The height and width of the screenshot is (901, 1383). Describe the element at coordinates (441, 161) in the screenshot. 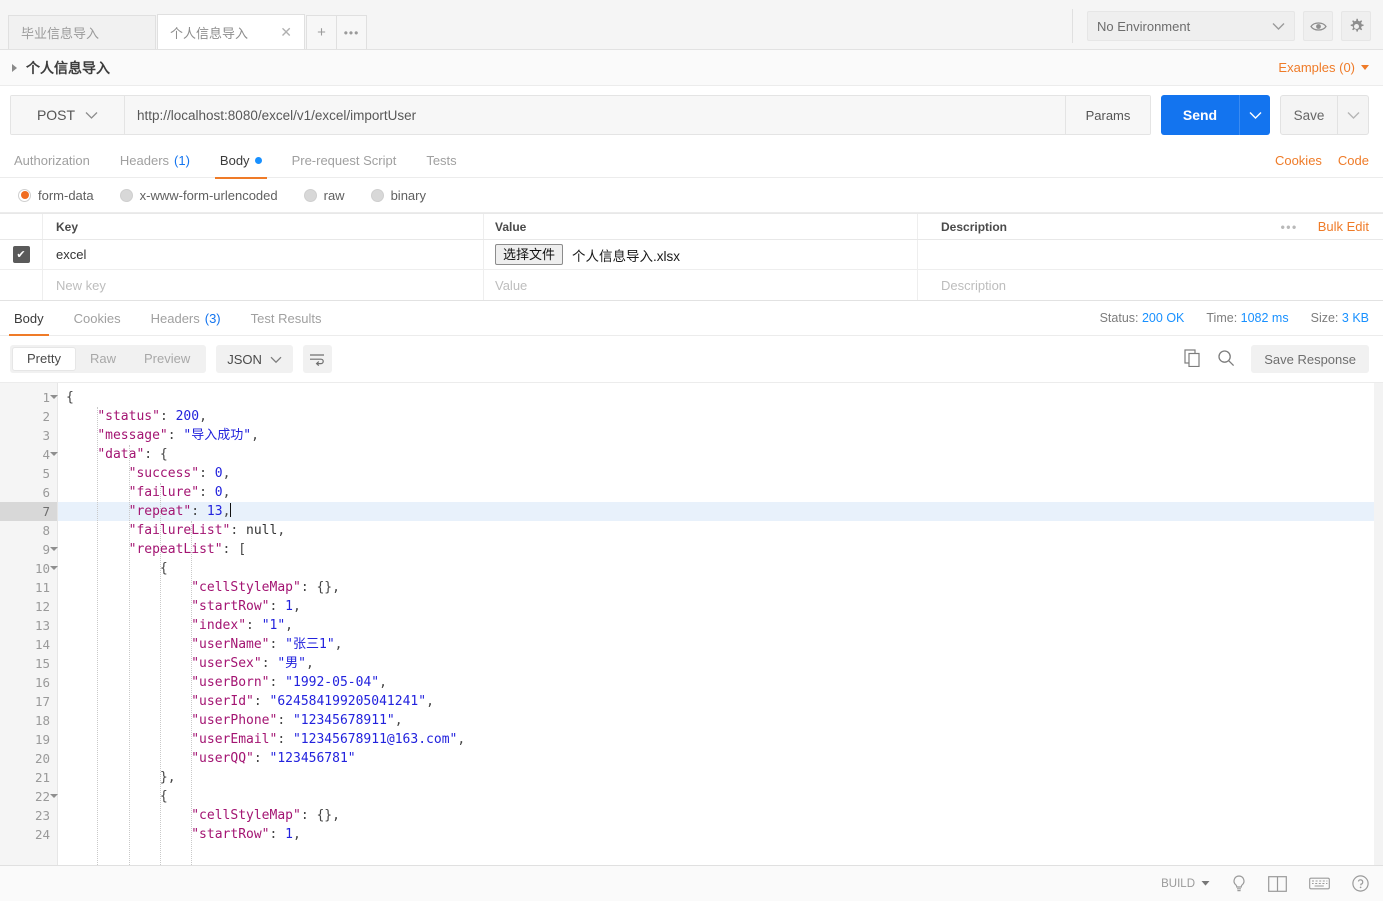

I see `tab-tests: Tests` at that location.